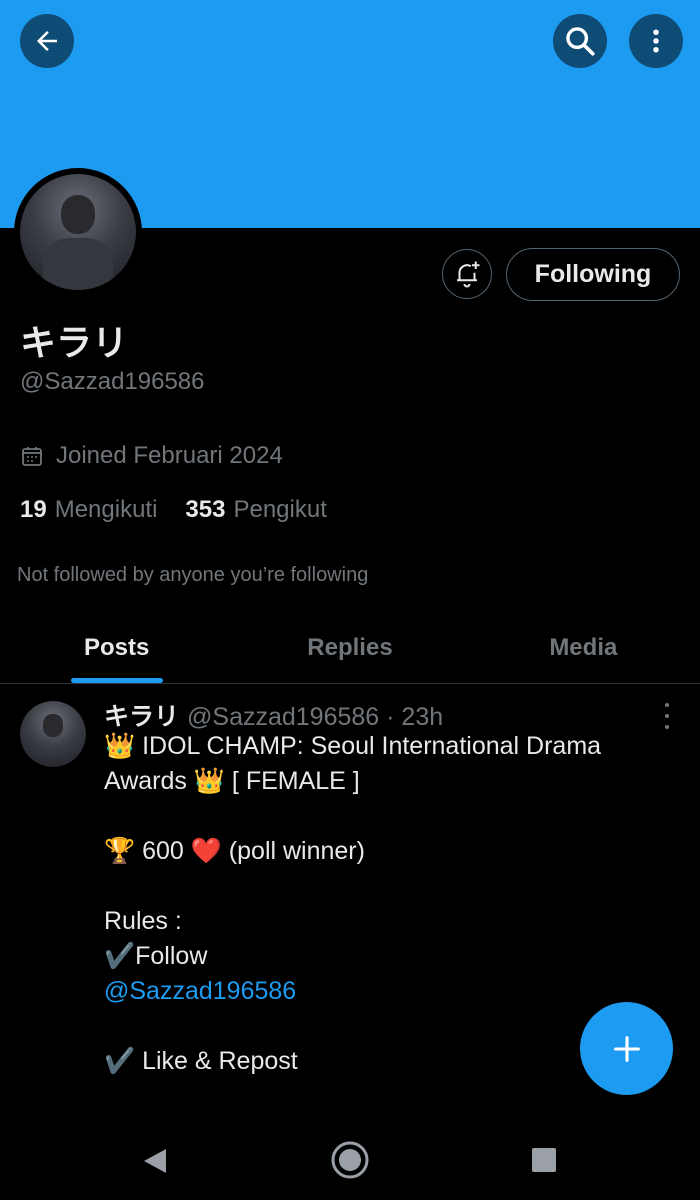 This screenshot has height=1200, width=700. I want to click on bell-plus-icon, so click(468, 274).